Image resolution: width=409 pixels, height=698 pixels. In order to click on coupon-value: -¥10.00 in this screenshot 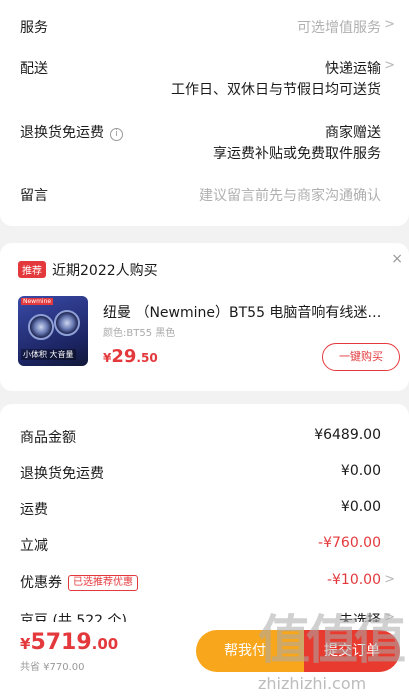, I will do `click(353, 580)`.